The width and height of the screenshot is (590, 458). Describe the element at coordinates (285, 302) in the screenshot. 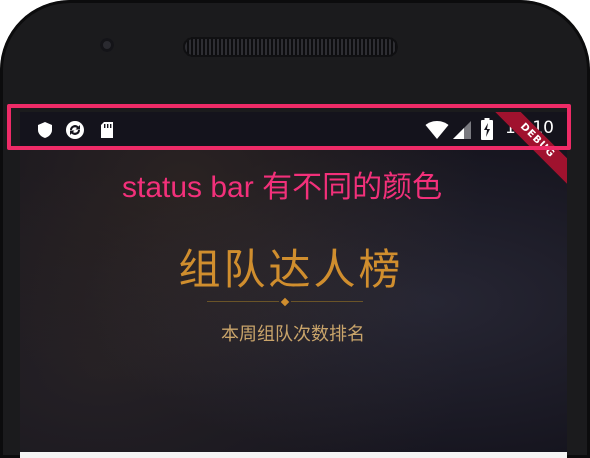

I see `title-divider` at that location.